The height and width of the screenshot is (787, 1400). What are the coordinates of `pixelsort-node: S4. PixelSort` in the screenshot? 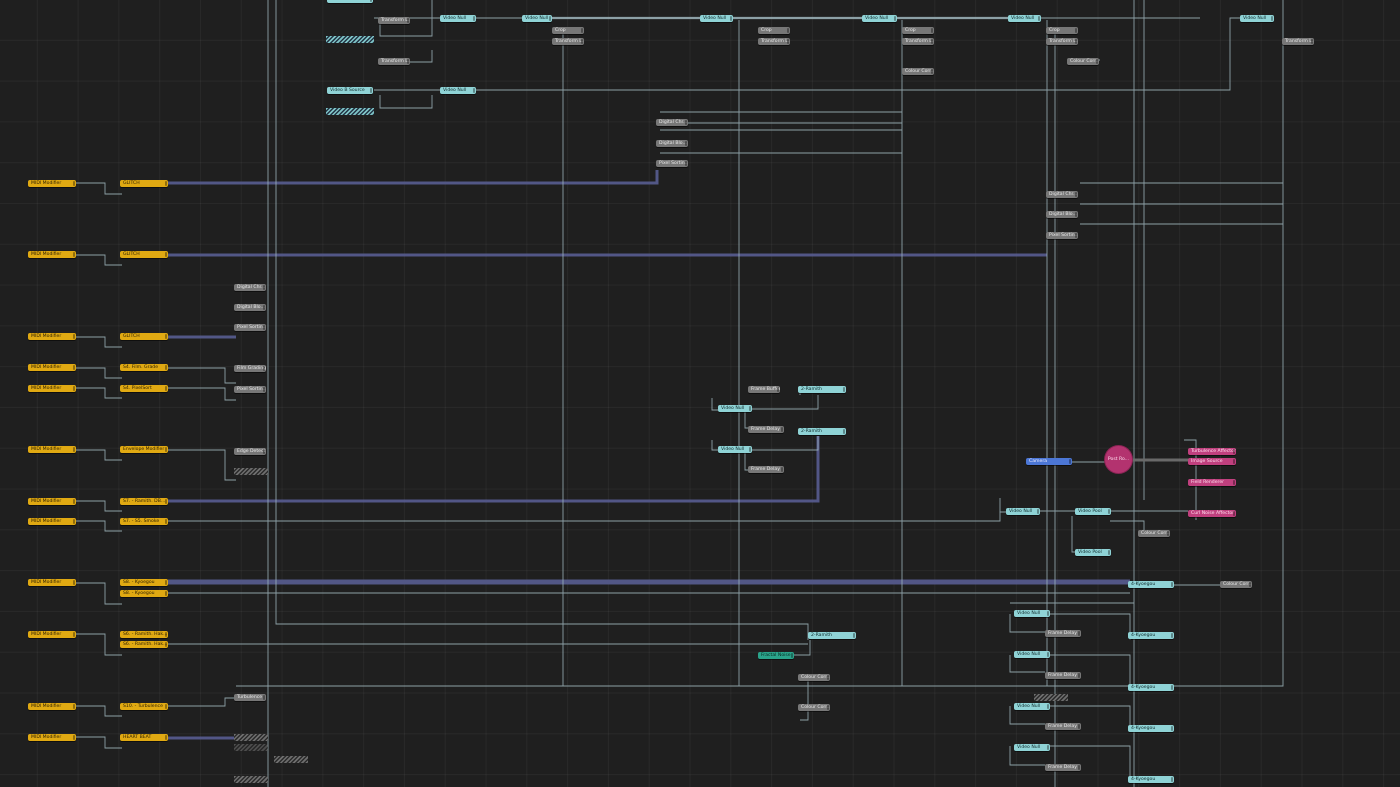 It's located at (144, 388).